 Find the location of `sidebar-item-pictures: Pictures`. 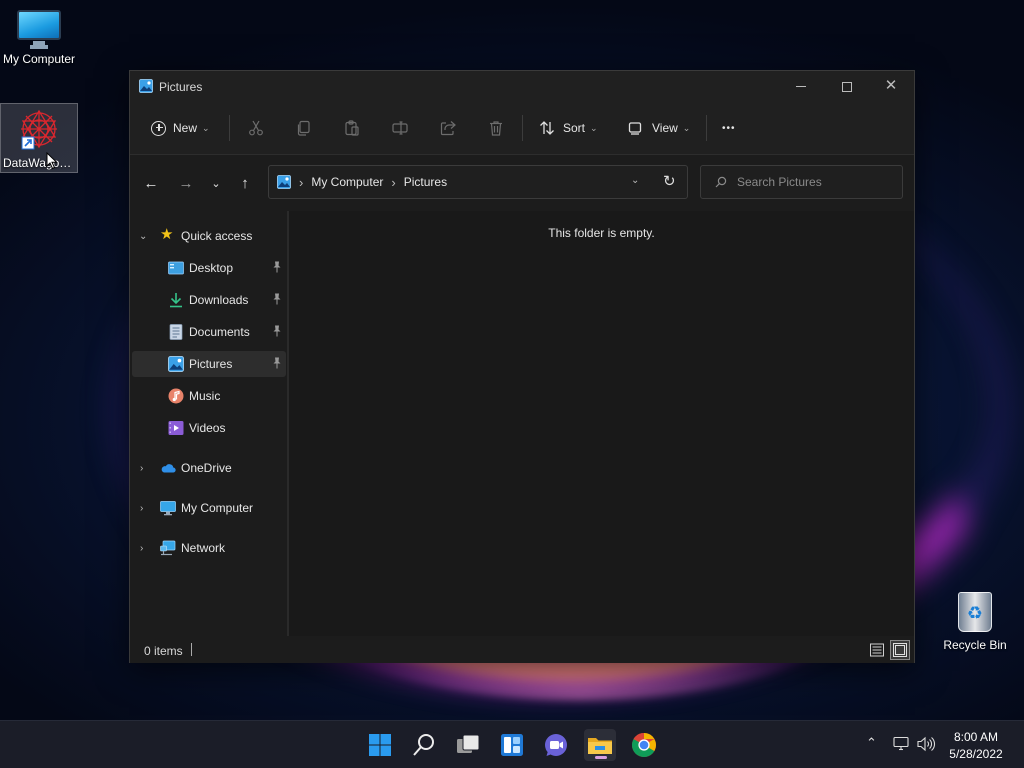

sidebar-item-pictures: Pictures is located at coordinates (209, 364).